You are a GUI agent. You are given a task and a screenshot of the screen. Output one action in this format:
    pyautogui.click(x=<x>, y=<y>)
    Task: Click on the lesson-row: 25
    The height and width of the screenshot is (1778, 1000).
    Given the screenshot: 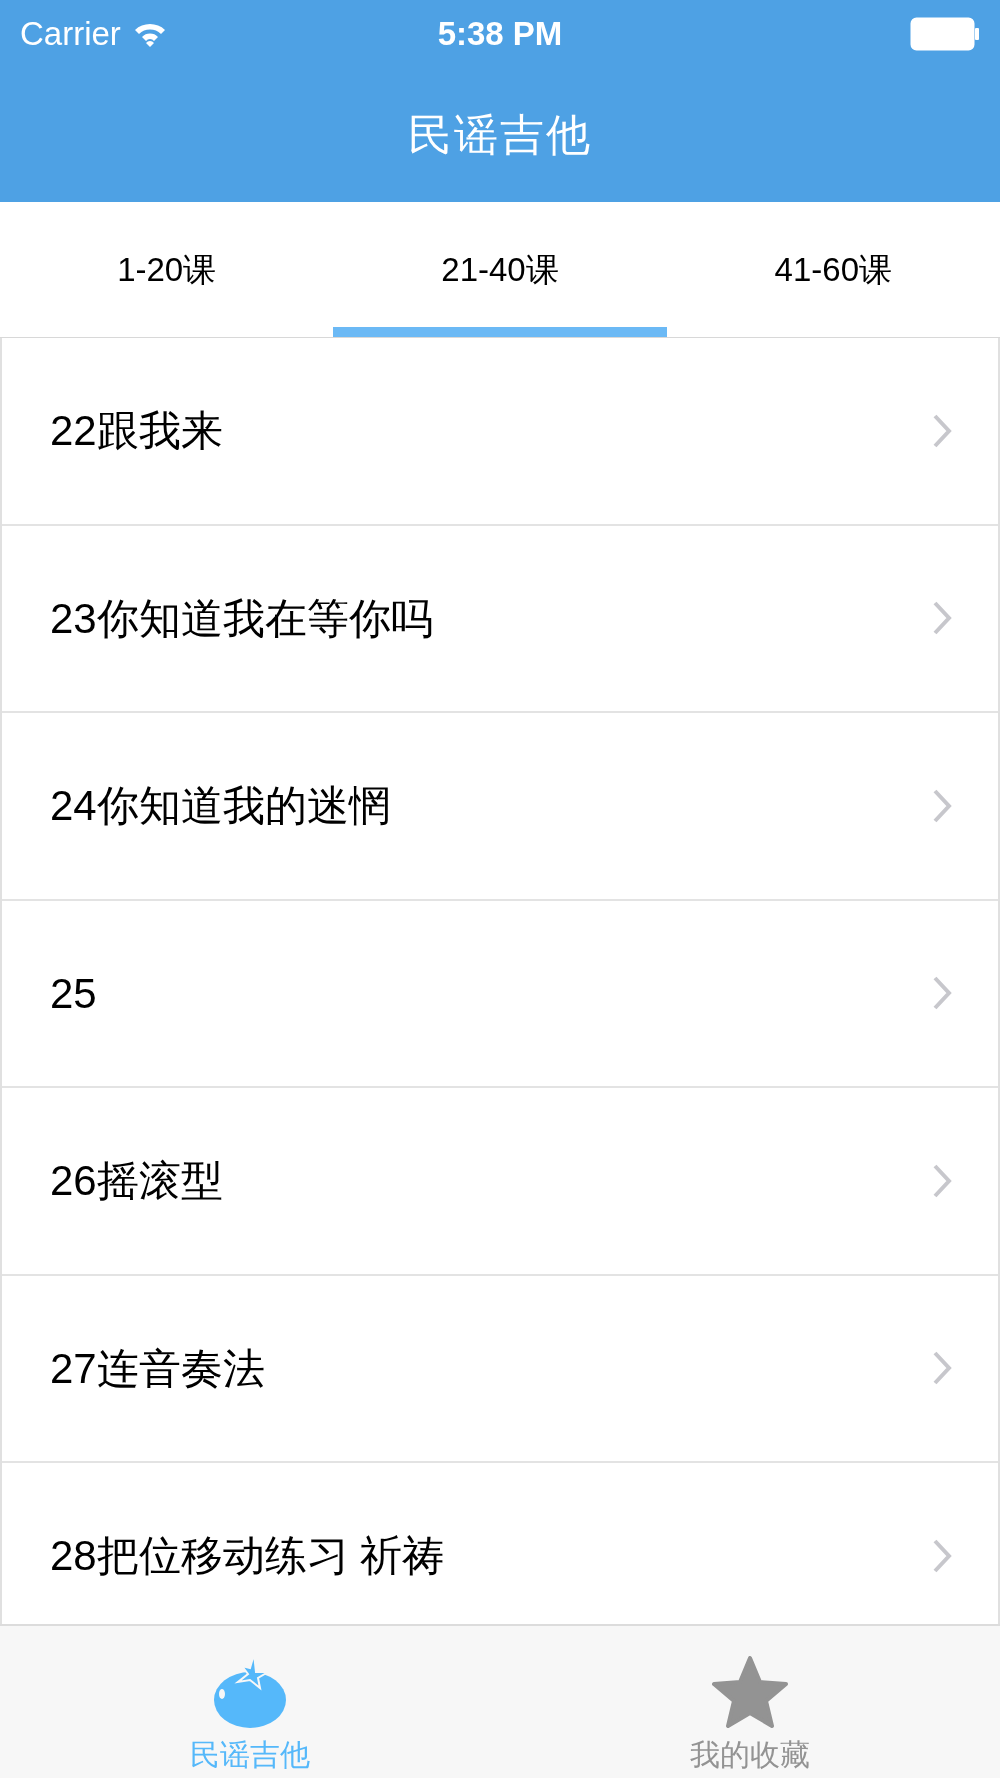 What is the action you would take?
    pyautogui.click(x=500, y=994)
    